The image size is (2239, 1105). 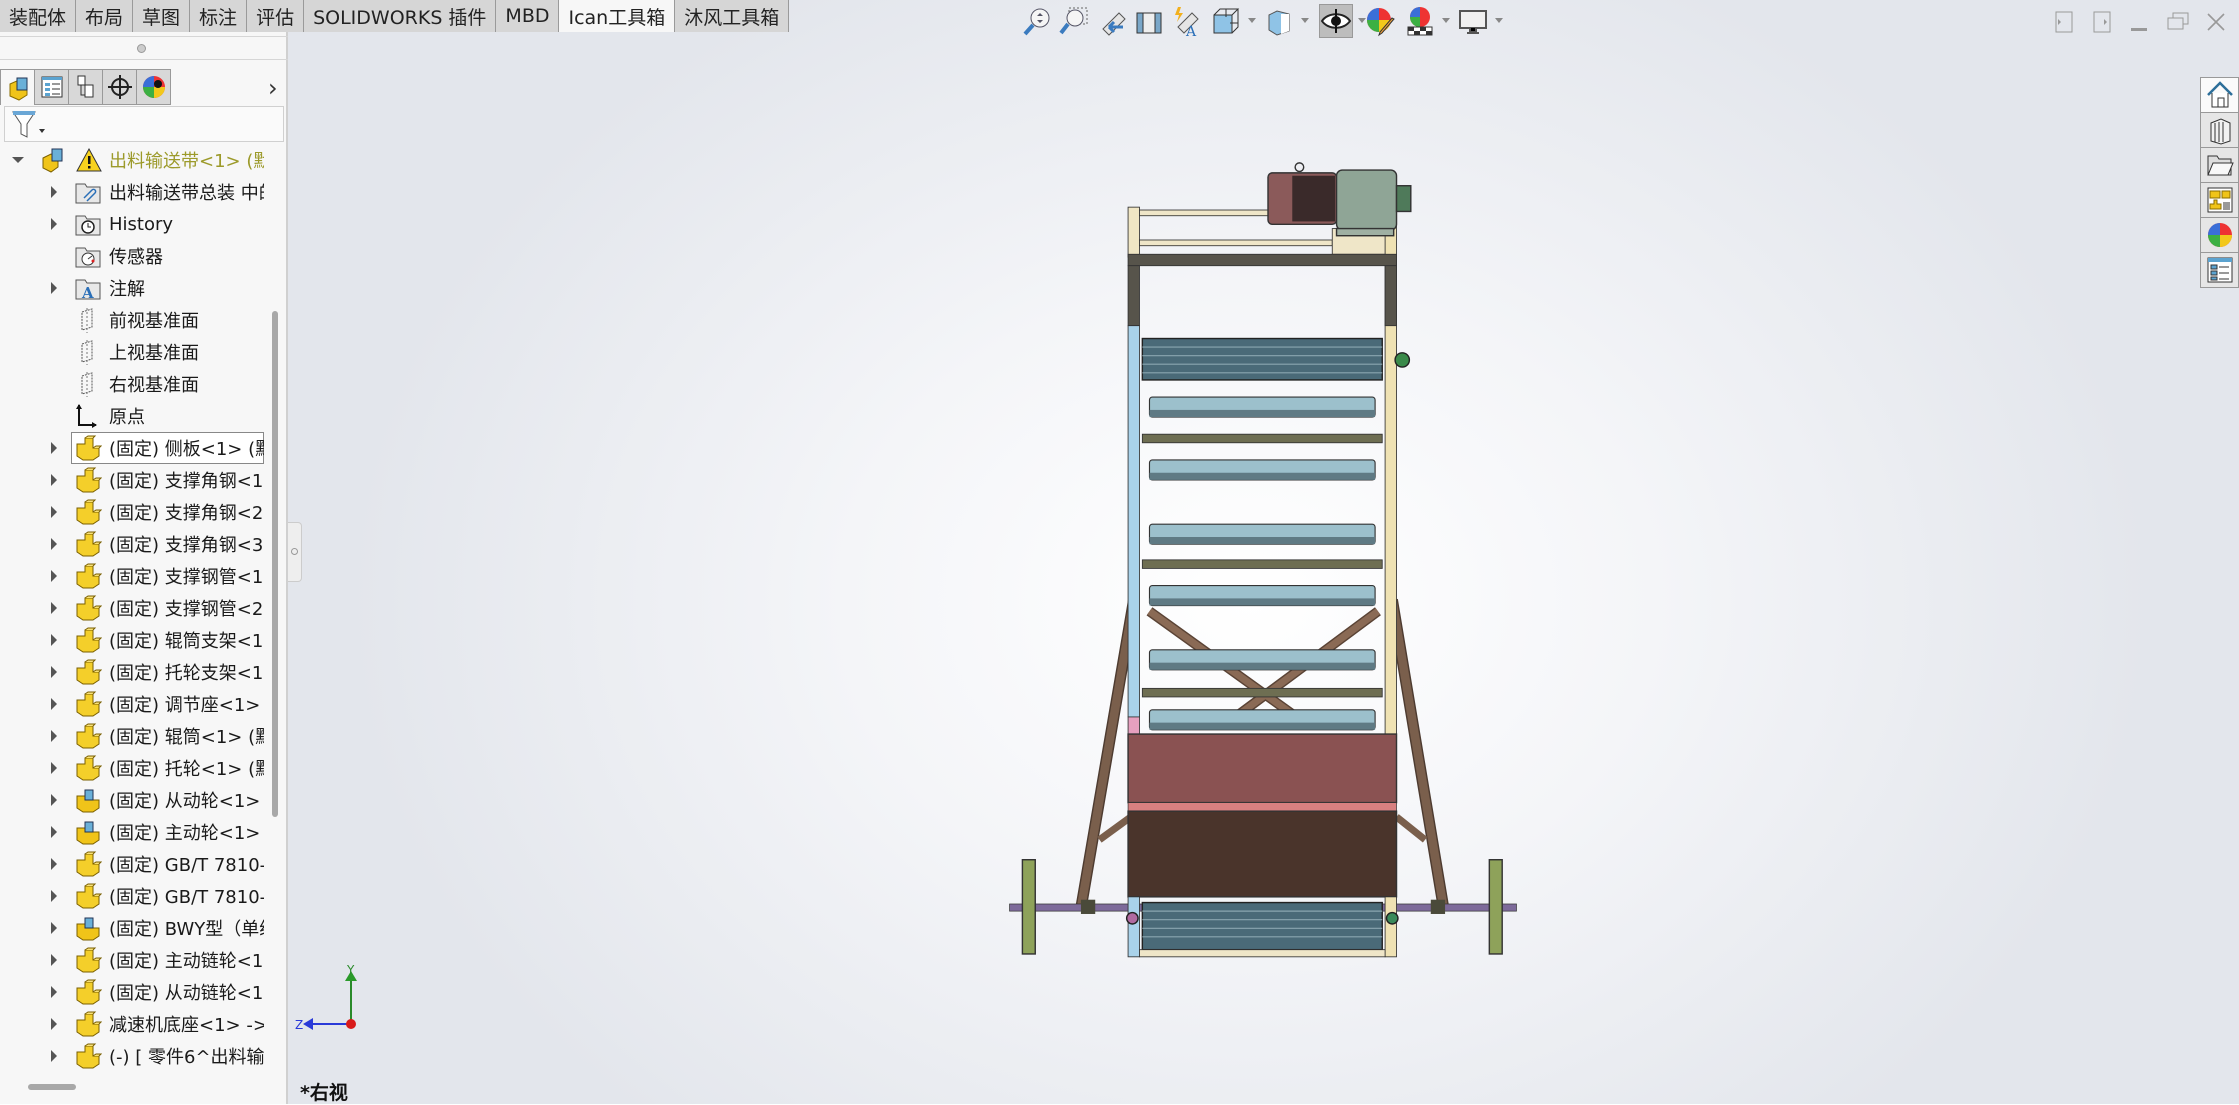 I want to click on drive-motor, so click(x=1339, y=199).